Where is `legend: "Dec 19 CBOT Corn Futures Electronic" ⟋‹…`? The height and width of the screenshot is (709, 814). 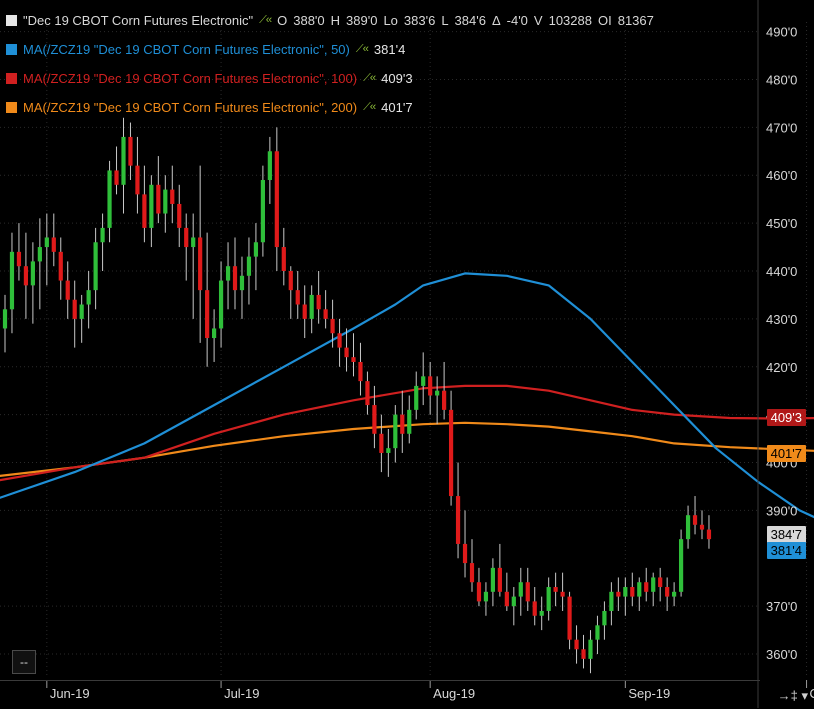
legend: "Dec 19 CBOT Corn Futures Electronic" ⟋‹… is located at coordinates (330, 64).